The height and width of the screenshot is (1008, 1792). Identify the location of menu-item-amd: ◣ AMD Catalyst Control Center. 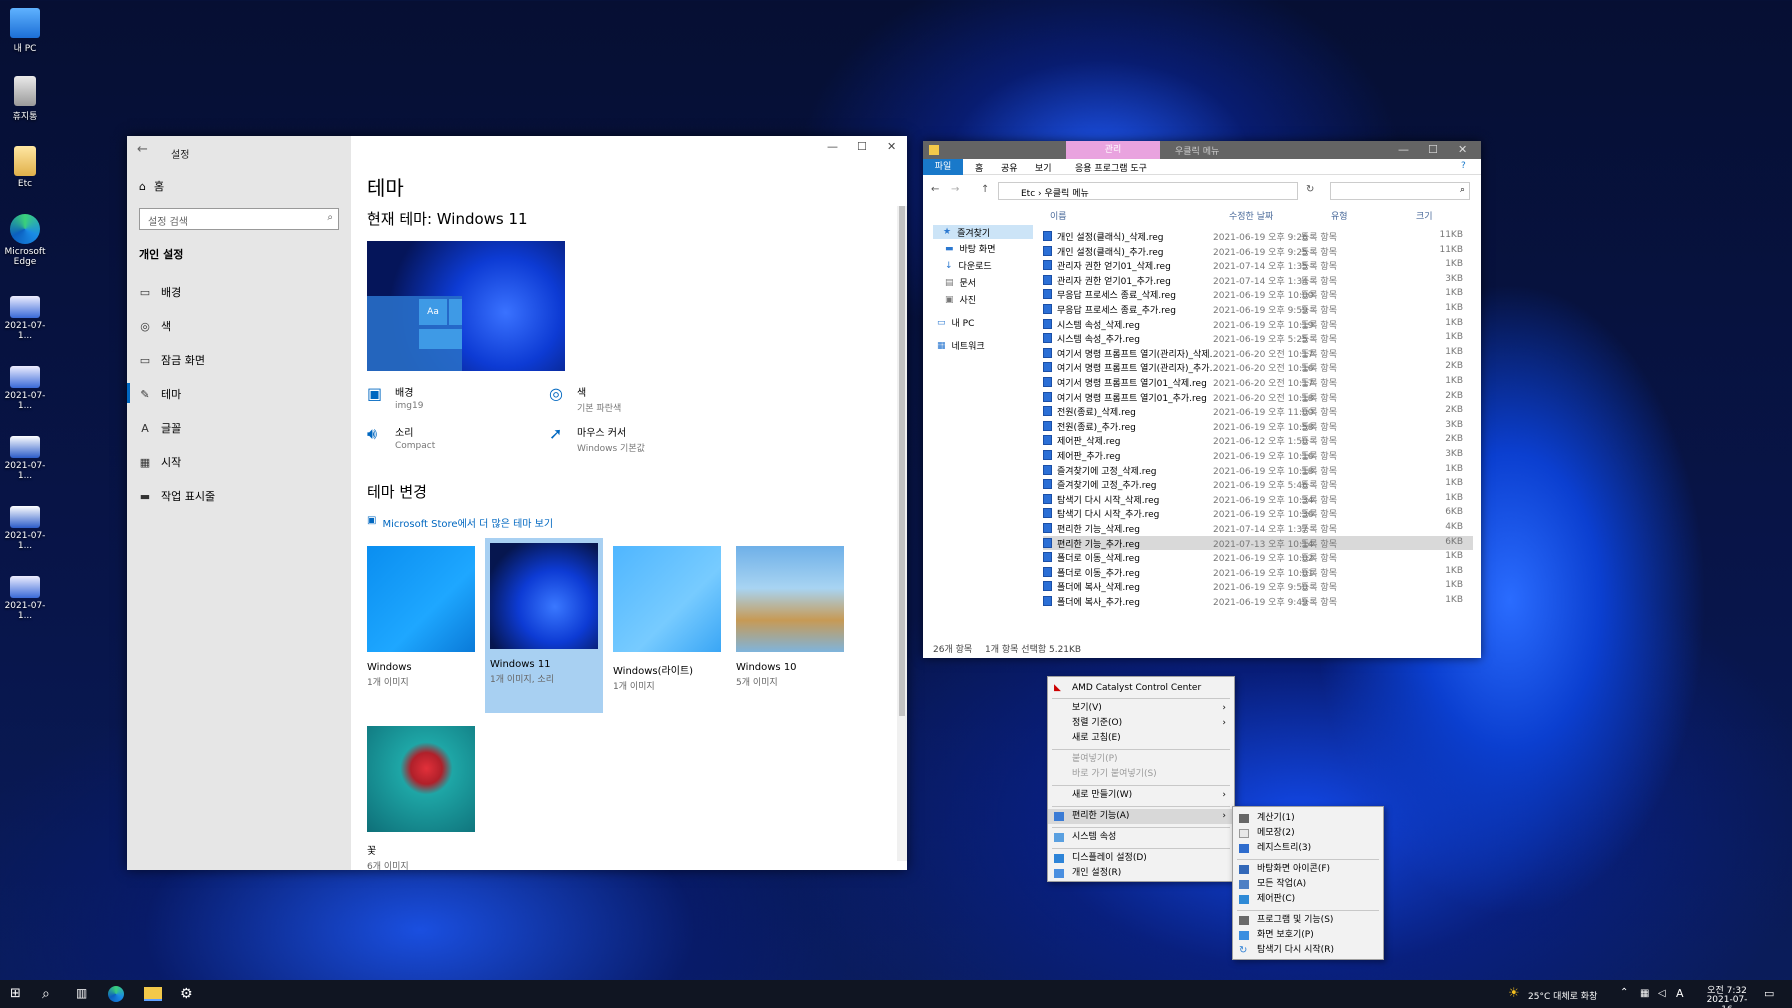
(1141, 688).